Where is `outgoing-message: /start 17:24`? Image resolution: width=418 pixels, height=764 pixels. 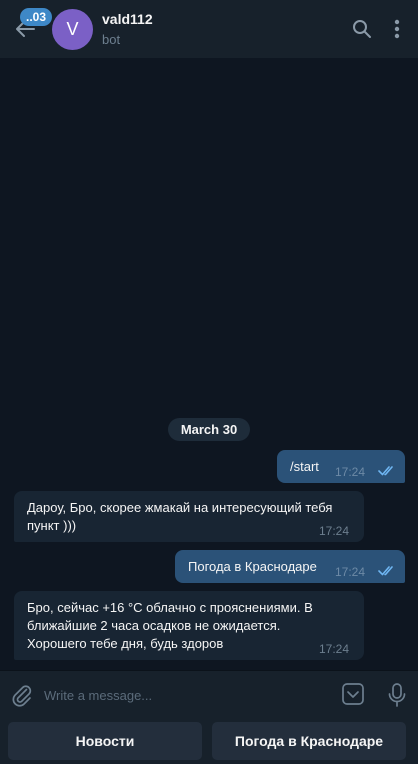
outgoing-message: /start 17:24 is located at coordinates (341, 466).